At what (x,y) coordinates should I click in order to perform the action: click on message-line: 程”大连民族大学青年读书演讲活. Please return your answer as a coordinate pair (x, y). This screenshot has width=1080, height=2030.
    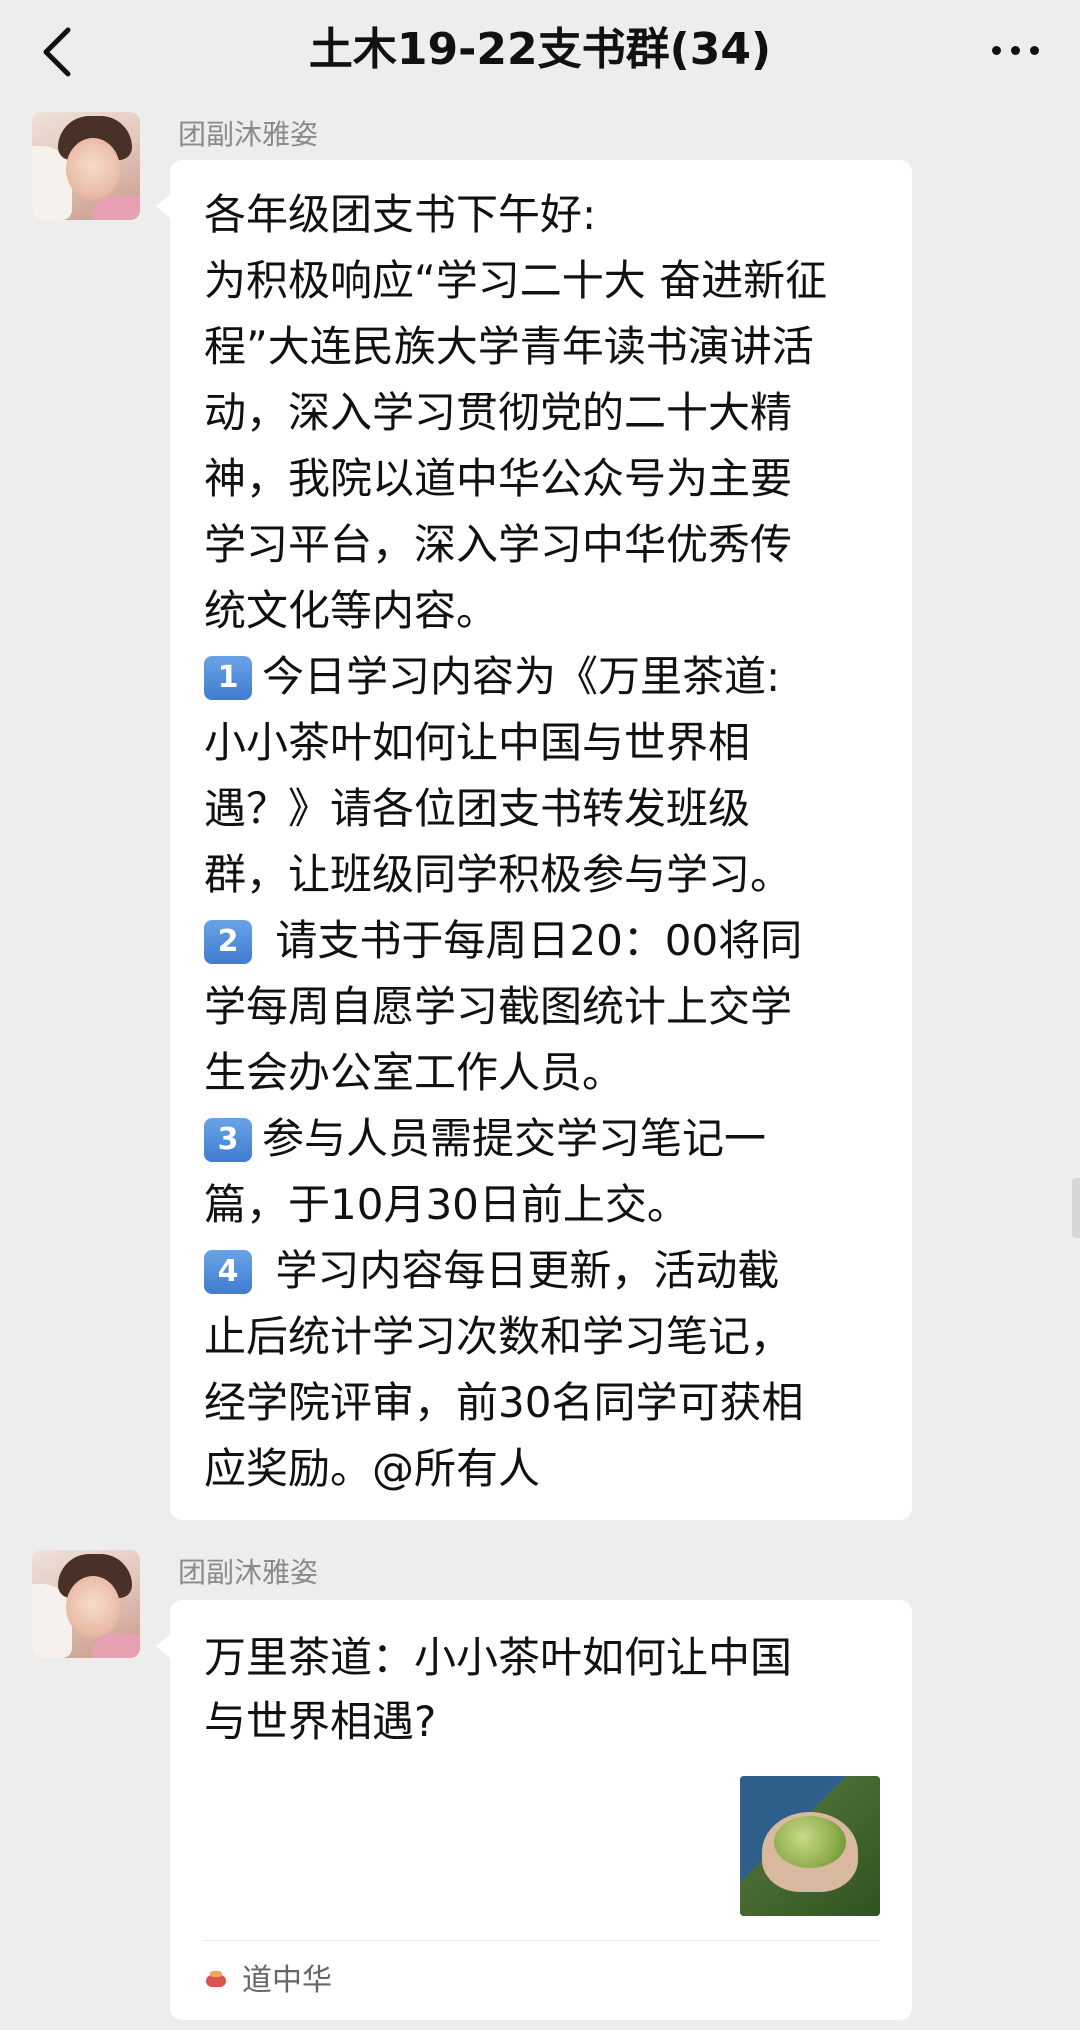
    Looking at the image, I should click on (509, 346).